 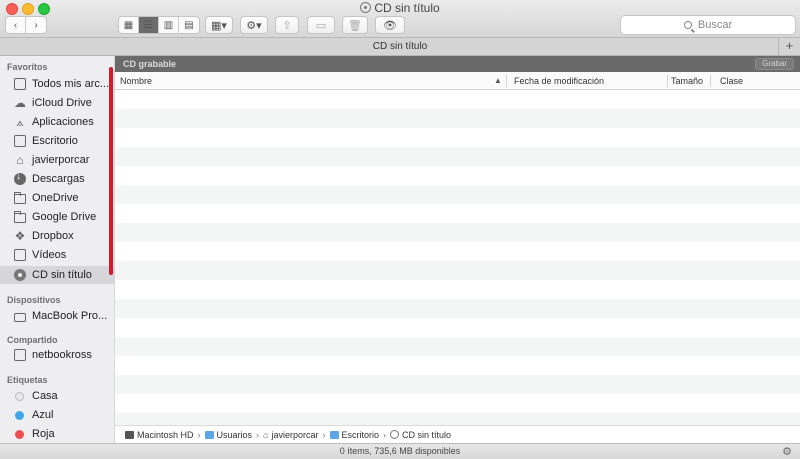 I want to click on burn-button: Grabar, so click(x=774, y=64).